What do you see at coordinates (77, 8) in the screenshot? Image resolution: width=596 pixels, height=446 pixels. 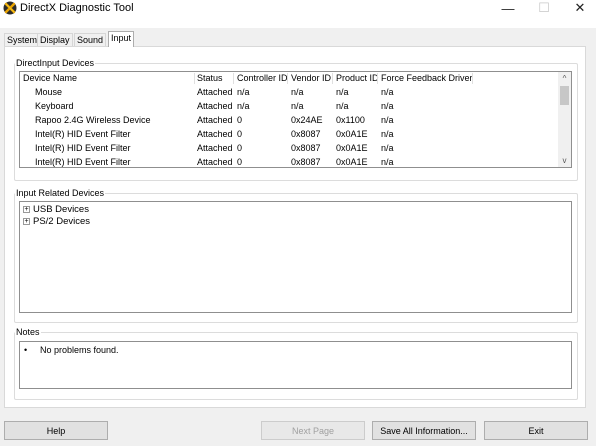 I see `window-title: DirectX Diagnostic Tool` at bounding box center [77, 8].